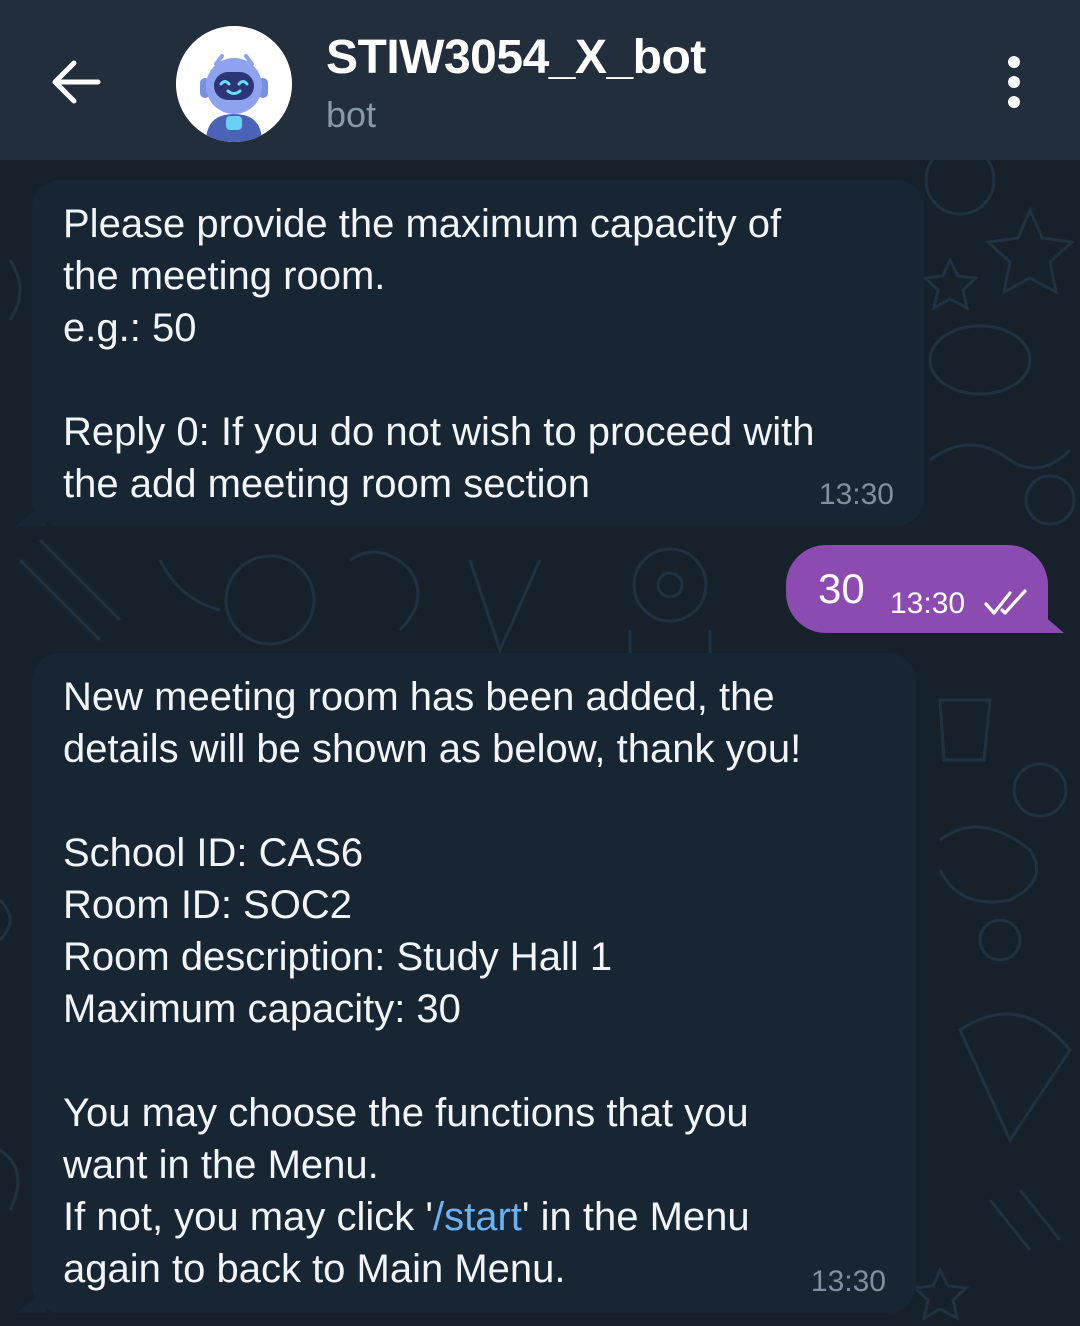 The height and width of the screenshot is (1326, 1080). I want to click on double-check-icon, so click(1005, 602).